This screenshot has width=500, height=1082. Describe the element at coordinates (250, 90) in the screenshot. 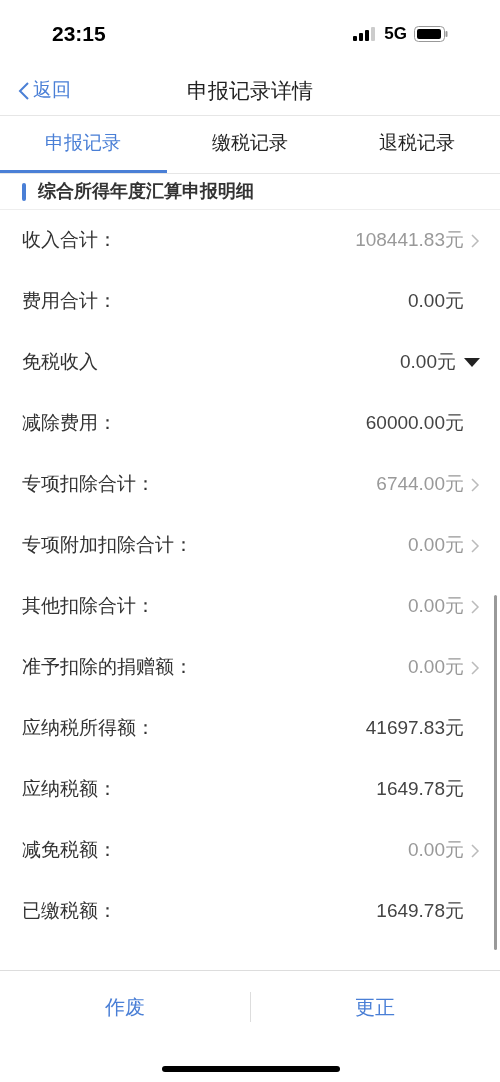

I see `page-title: 申报记录详情` at that location.